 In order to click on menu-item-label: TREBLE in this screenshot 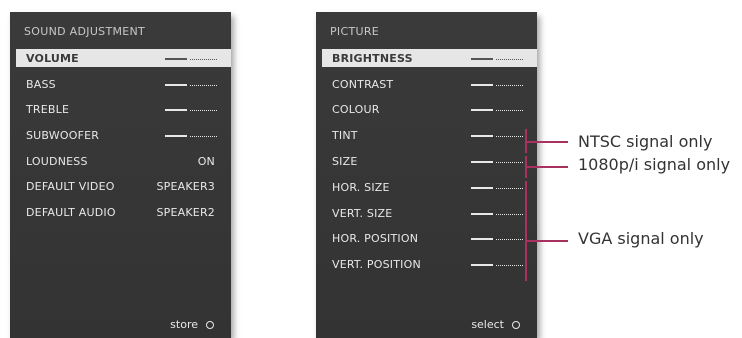, I will do `click(48, 109)`.